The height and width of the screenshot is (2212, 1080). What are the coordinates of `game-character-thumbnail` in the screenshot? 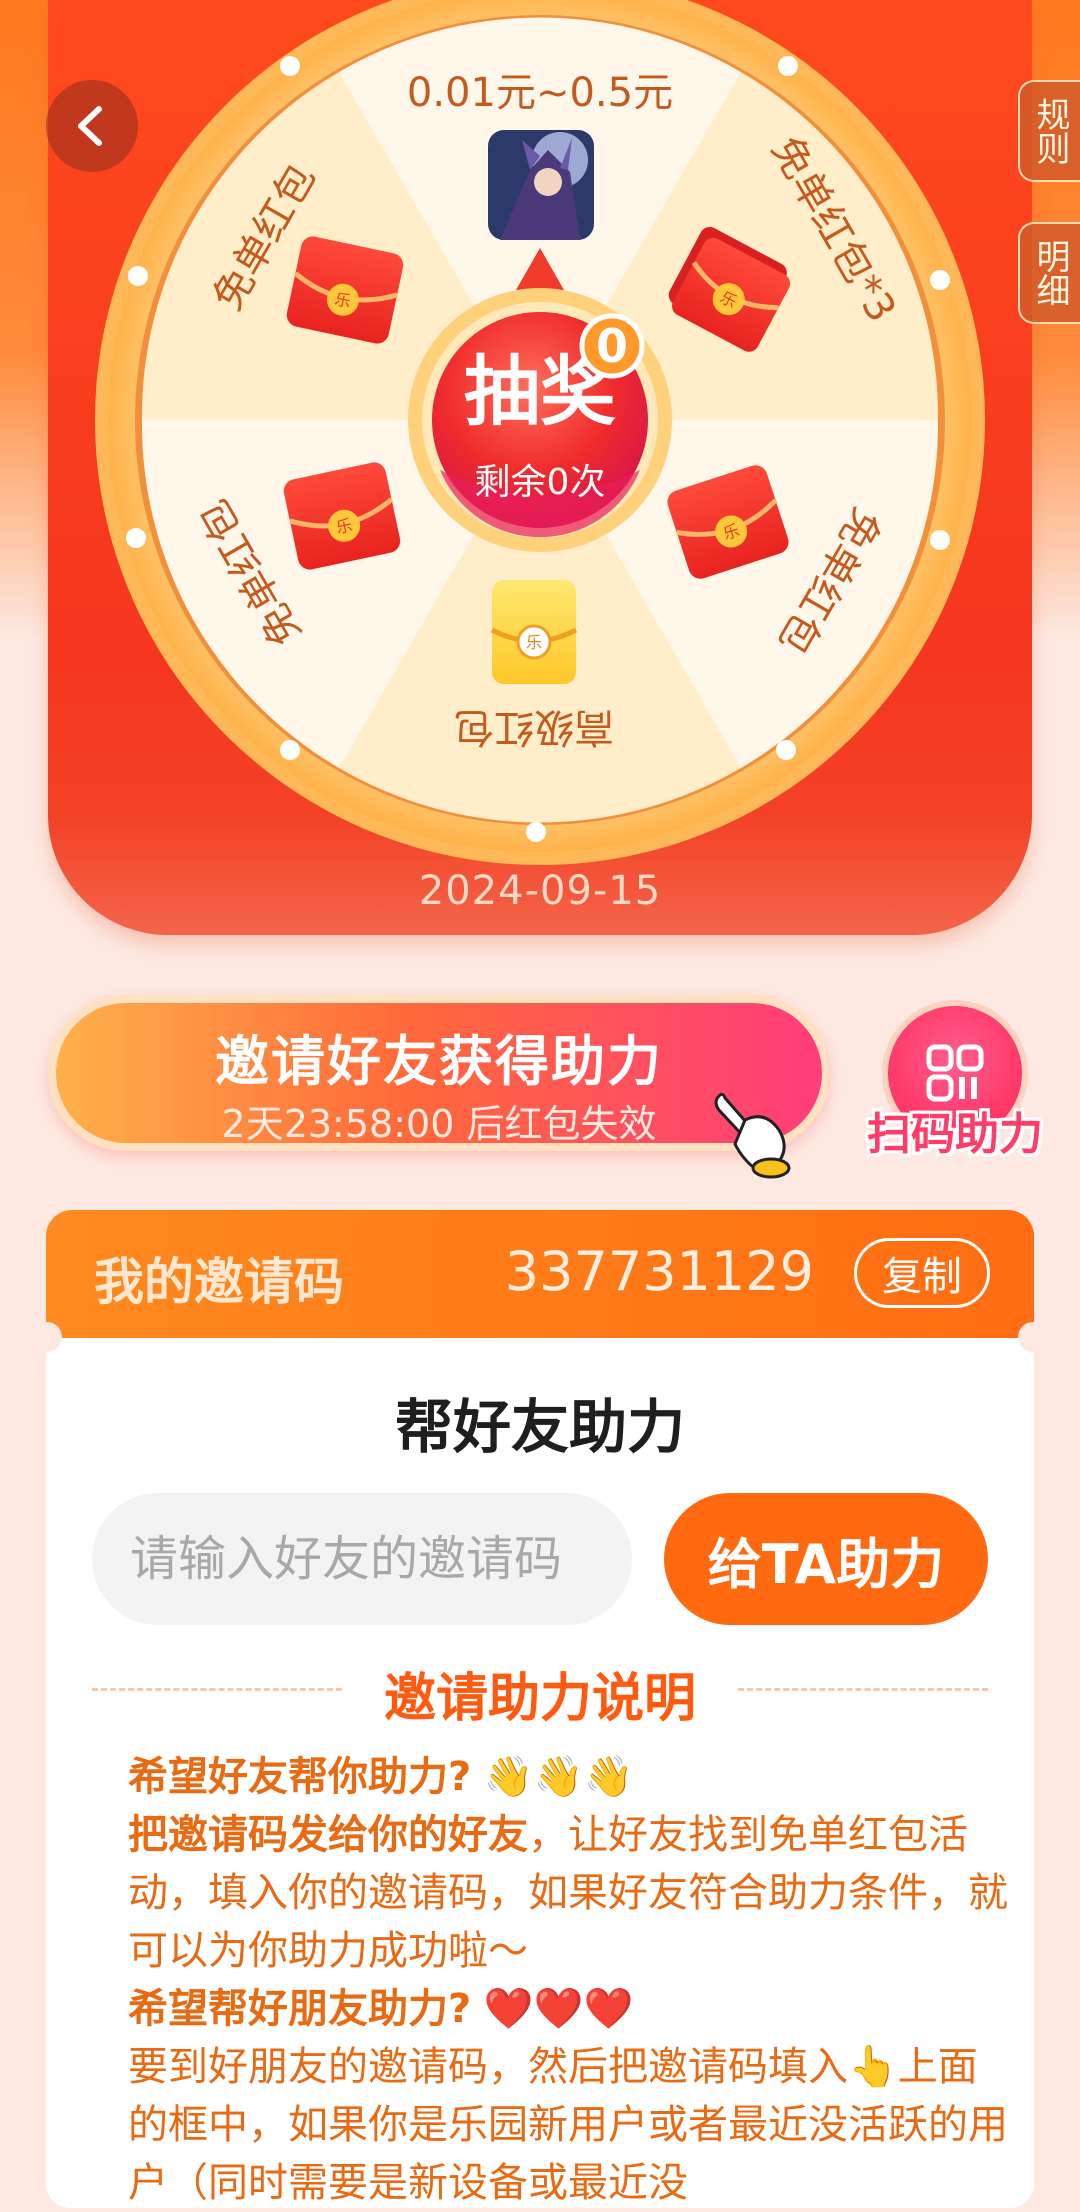 It's located at (541, 185).